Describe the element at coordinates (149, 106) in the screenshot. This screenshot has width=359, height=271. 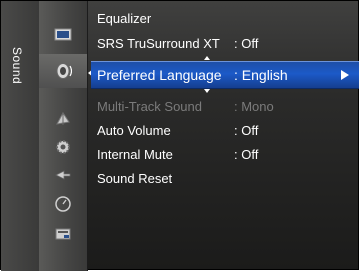
I see `menu-item-label: Multi-Track Sound` at that location.